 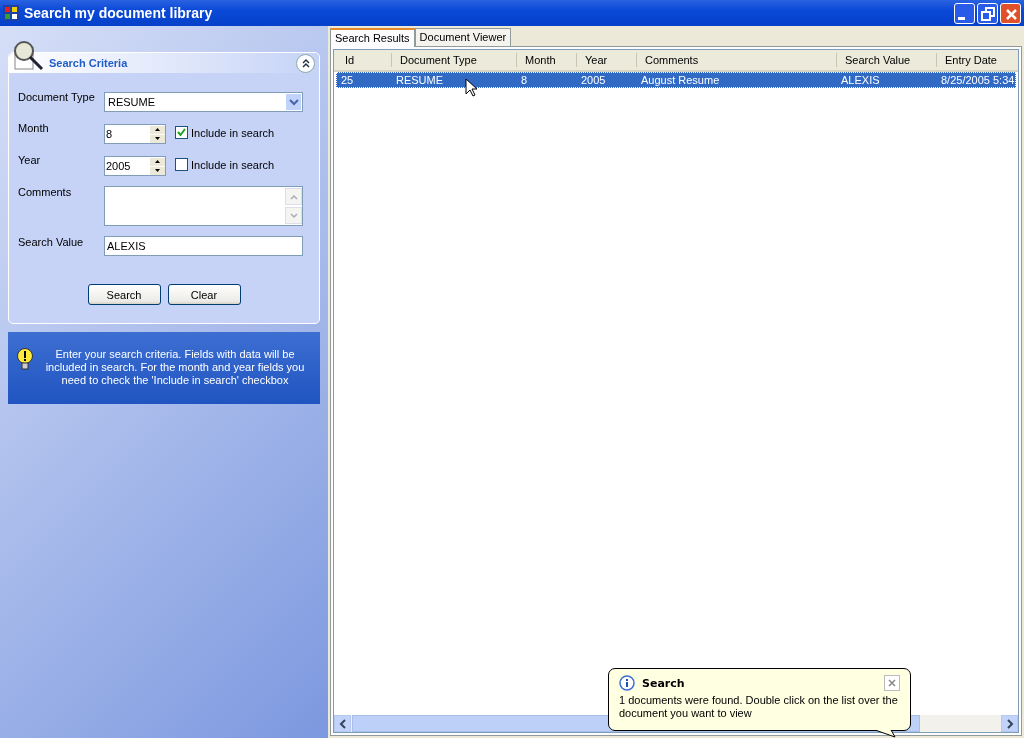 What do you see at coordinates (978, 80) in the screenshot?
I see `table-cell-text: 8/25/2005 5:34` at bounding box center [978, 80].